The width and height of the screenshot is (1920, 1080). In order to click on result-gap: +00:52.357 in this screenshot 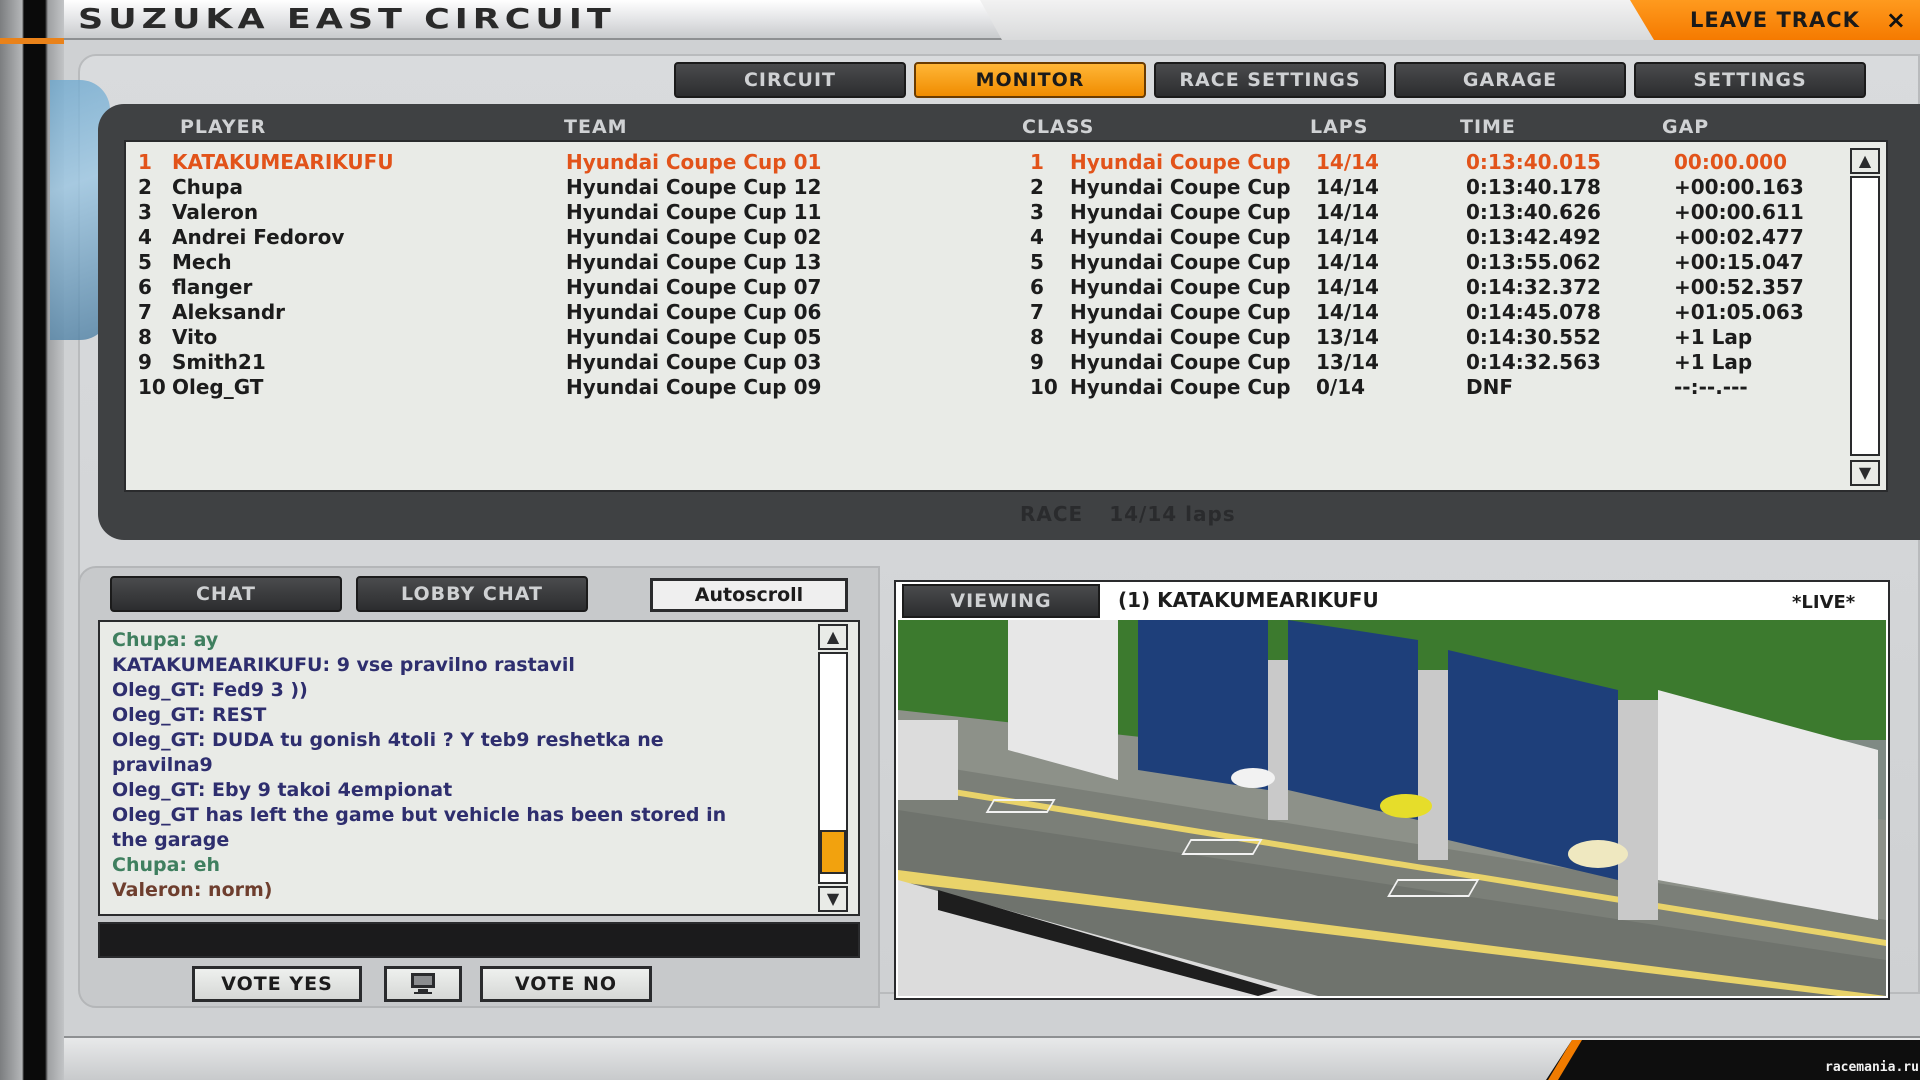, I will do `click(1739, 287)`.